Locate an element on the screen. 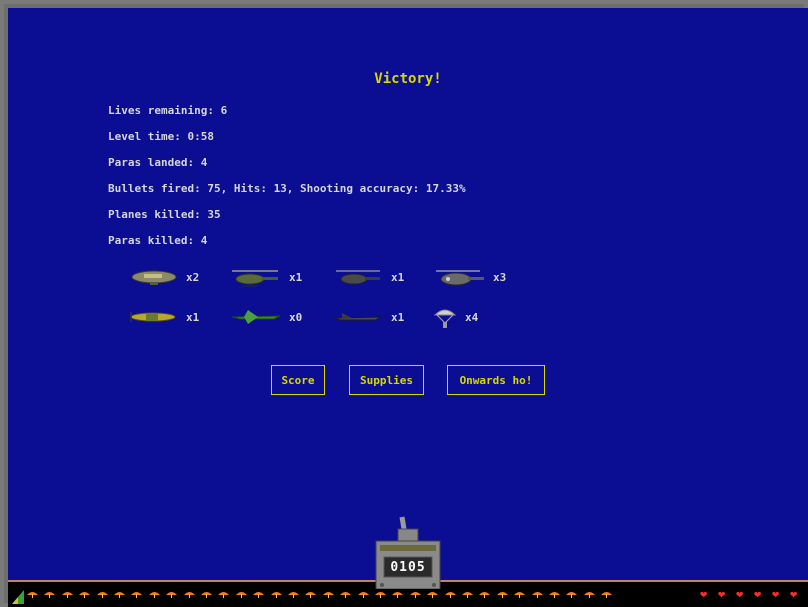  kill-item: x0 is located at coordinates (270, 318).